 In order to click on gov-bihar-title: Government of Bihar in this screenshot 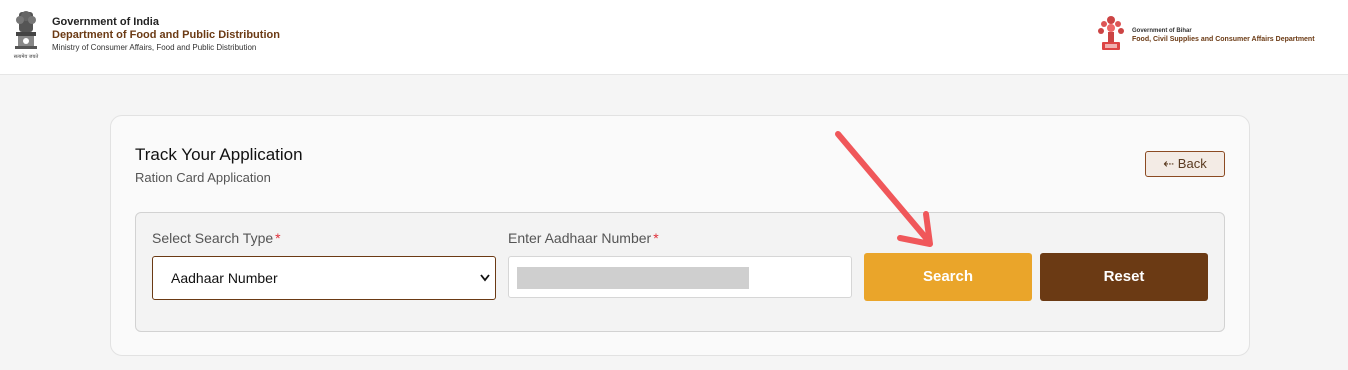, I will do `click(1162, 31)`.